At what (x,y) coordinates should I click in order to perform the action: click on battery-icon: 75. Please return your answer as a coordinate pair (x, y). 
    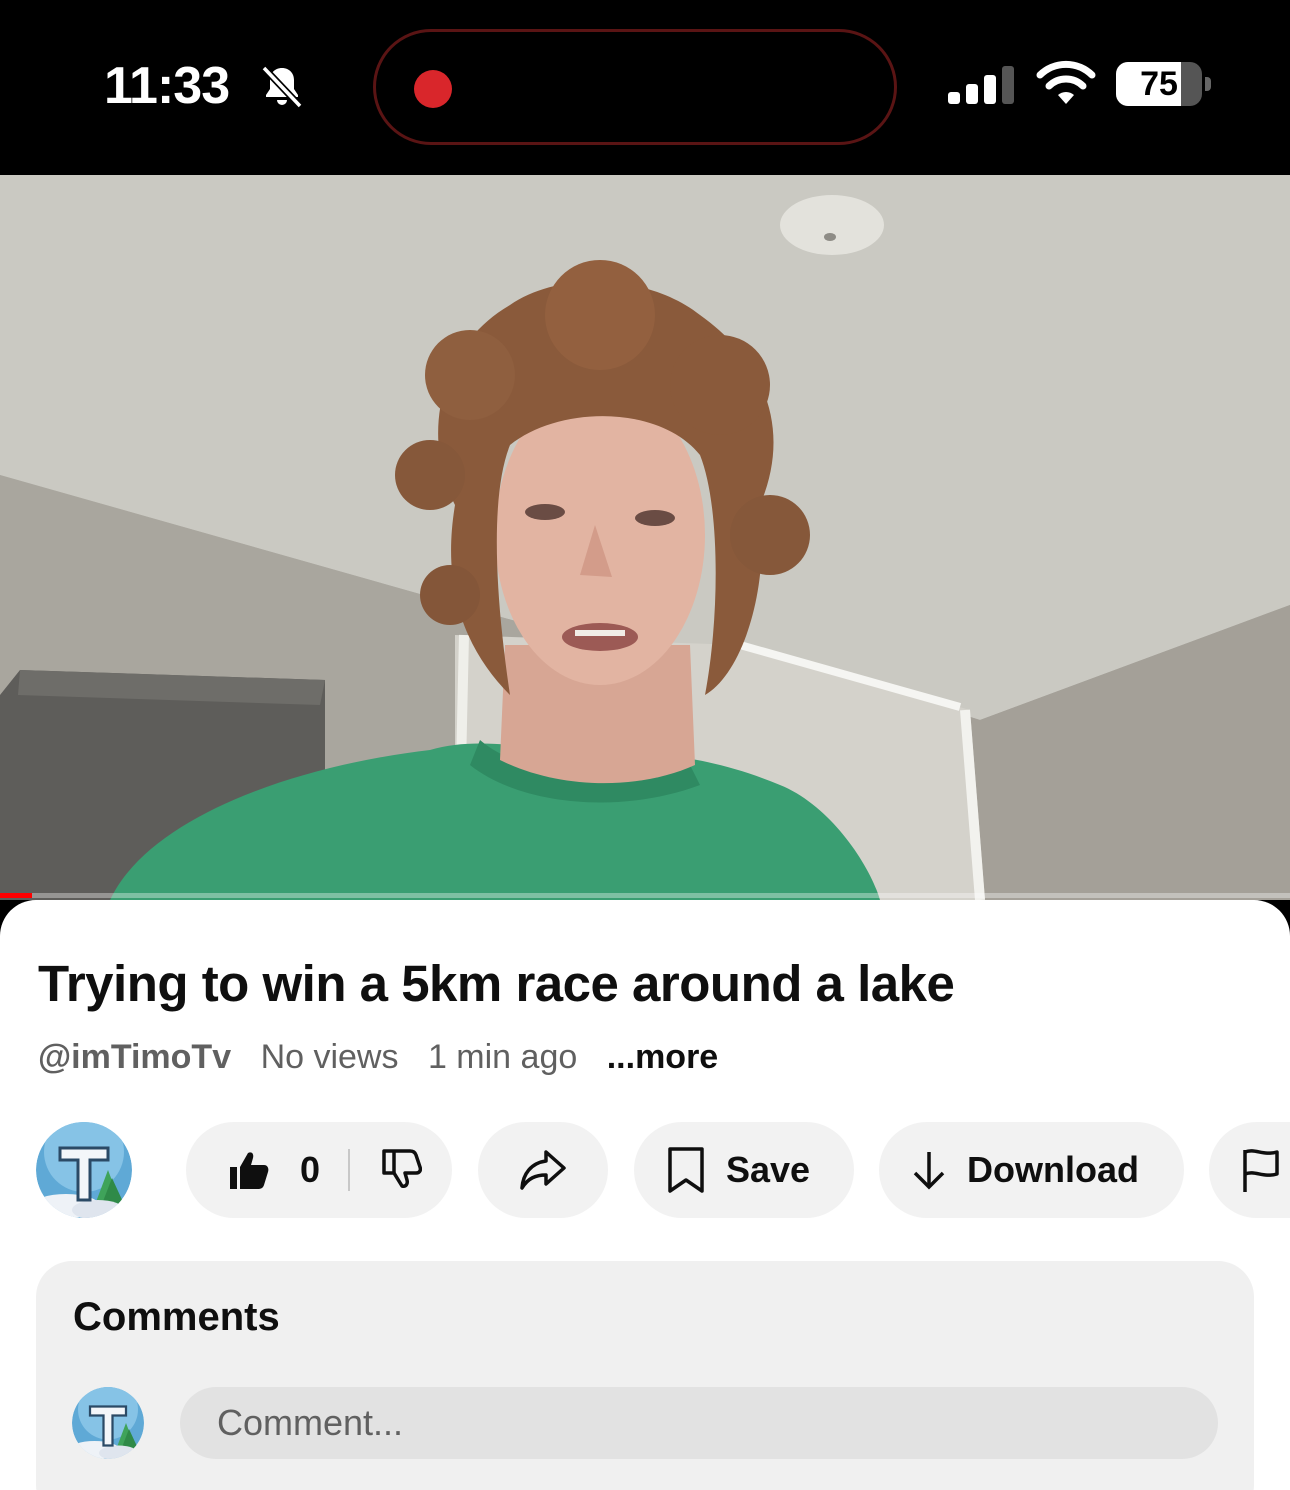
    Looking at the image, I should click on (1164, 84).